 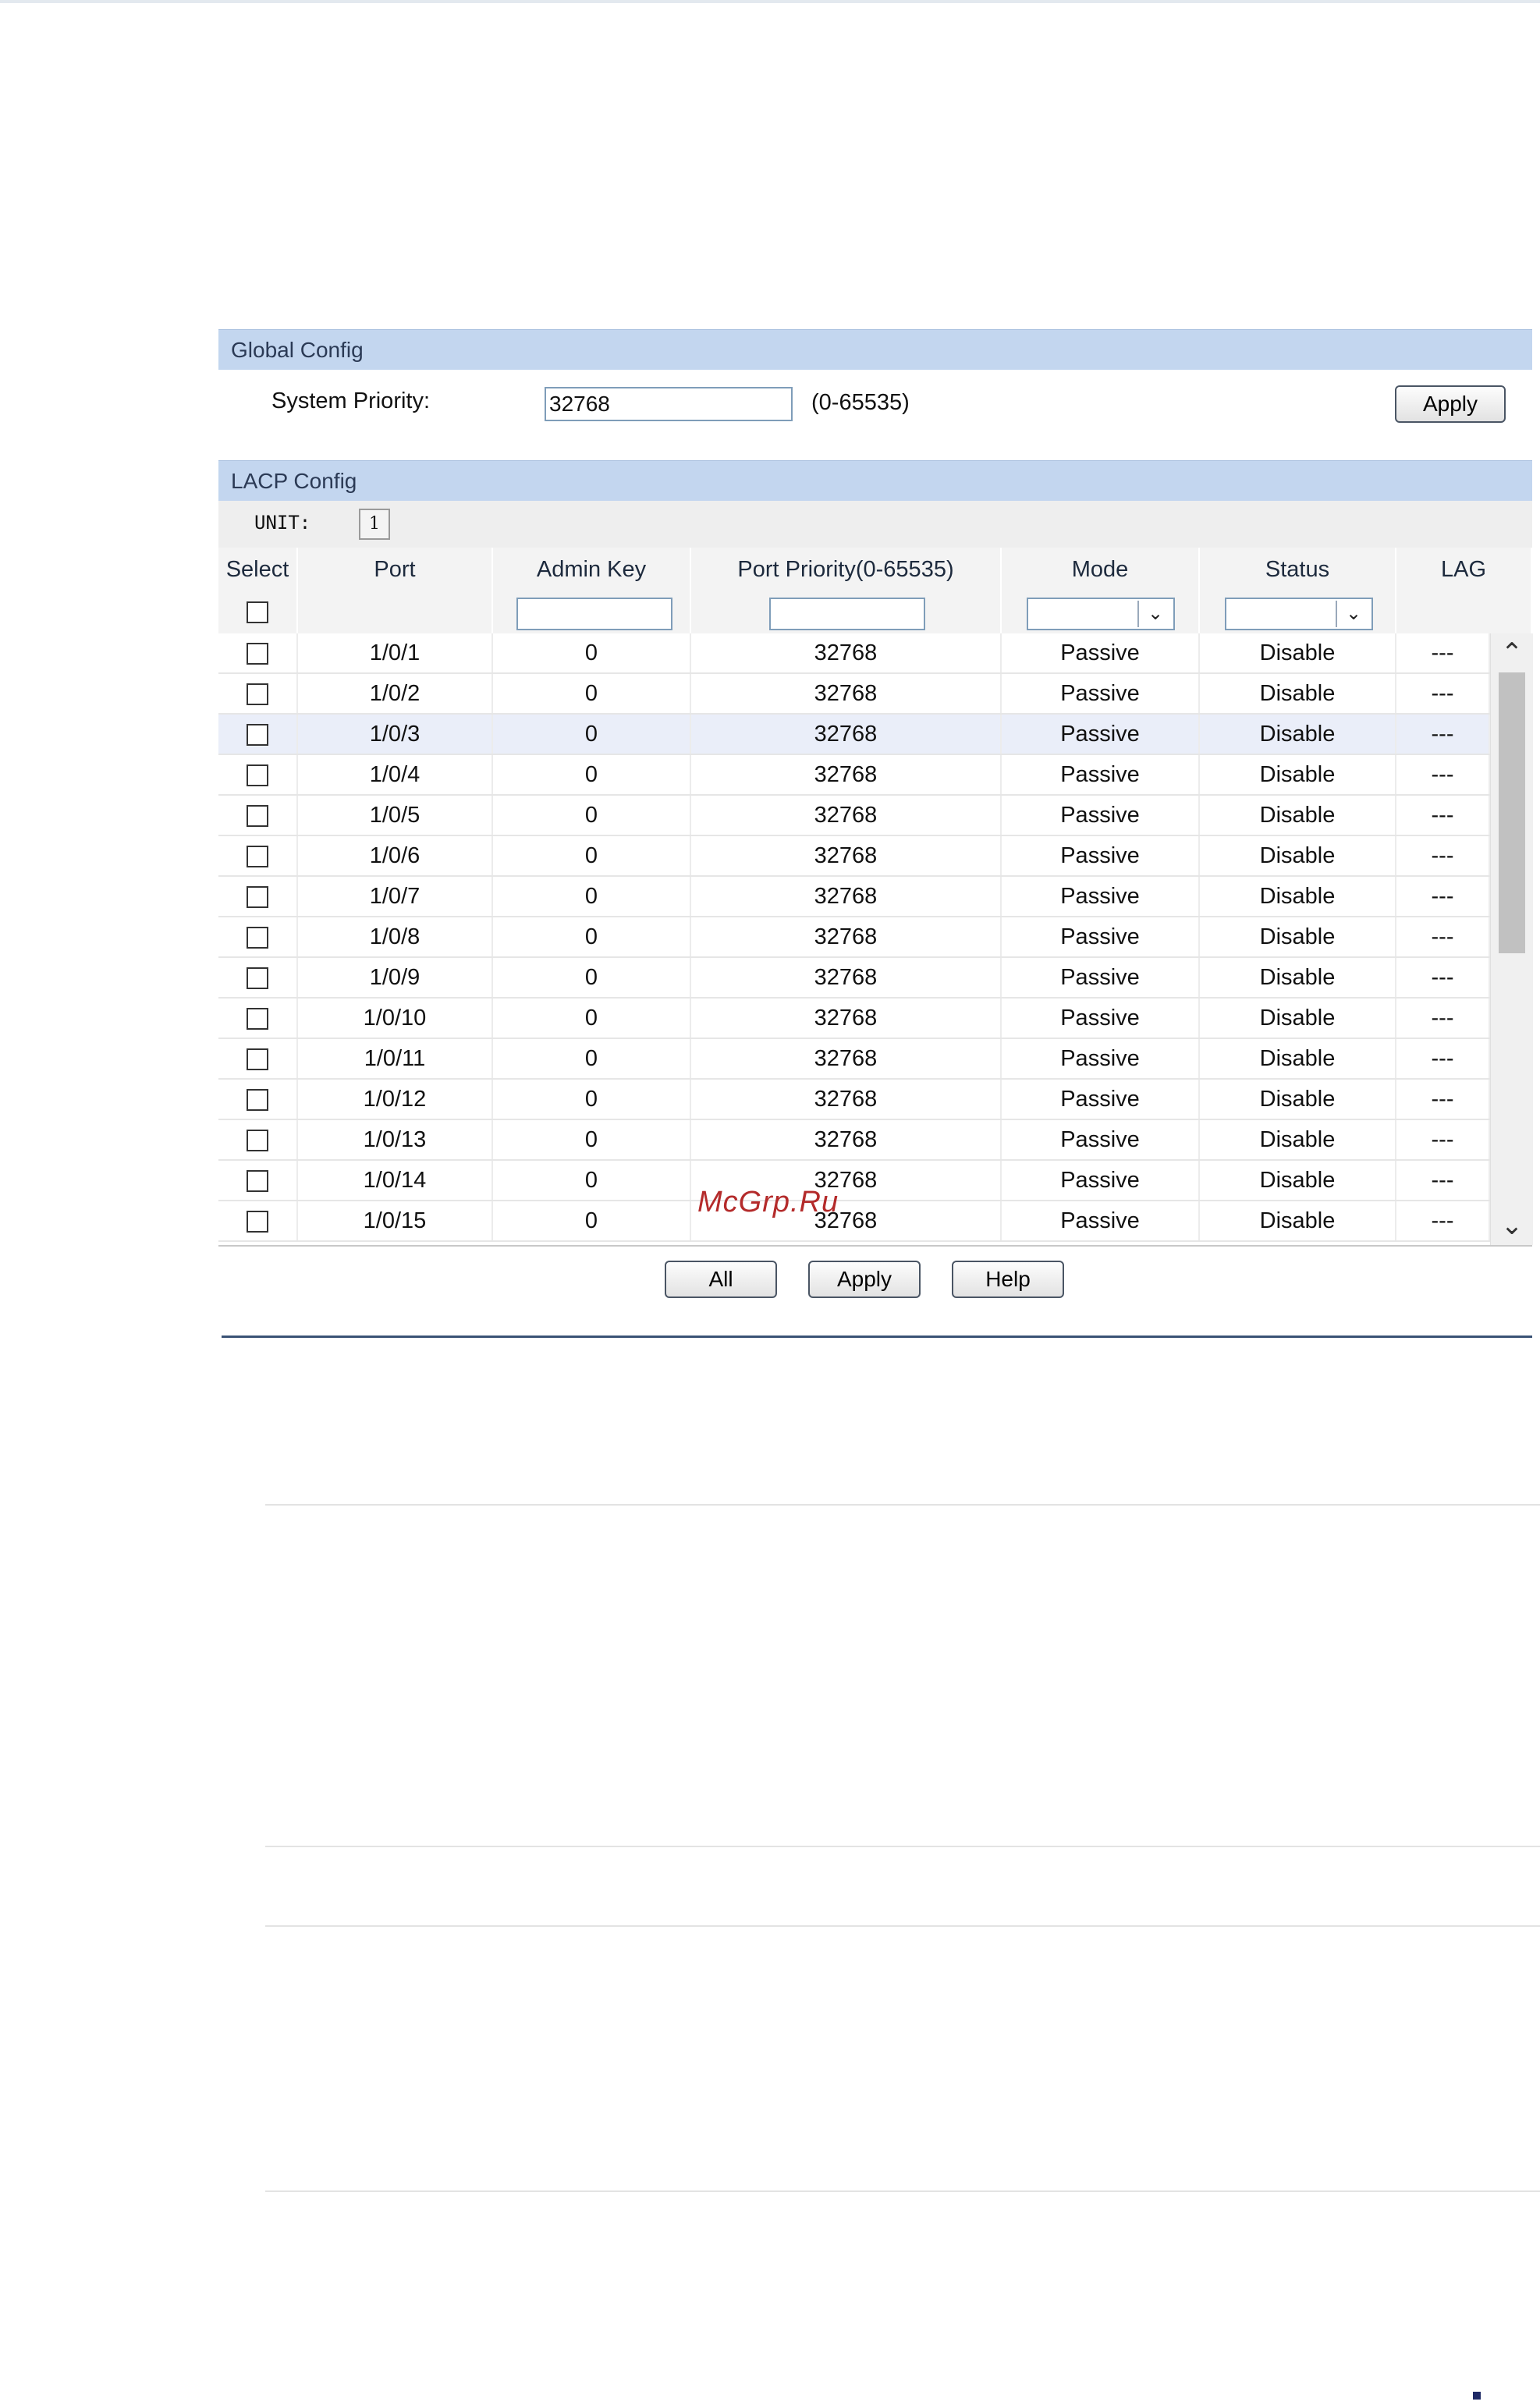 I want to click on unit-label: UNIT:, so click(x=282, y=523).